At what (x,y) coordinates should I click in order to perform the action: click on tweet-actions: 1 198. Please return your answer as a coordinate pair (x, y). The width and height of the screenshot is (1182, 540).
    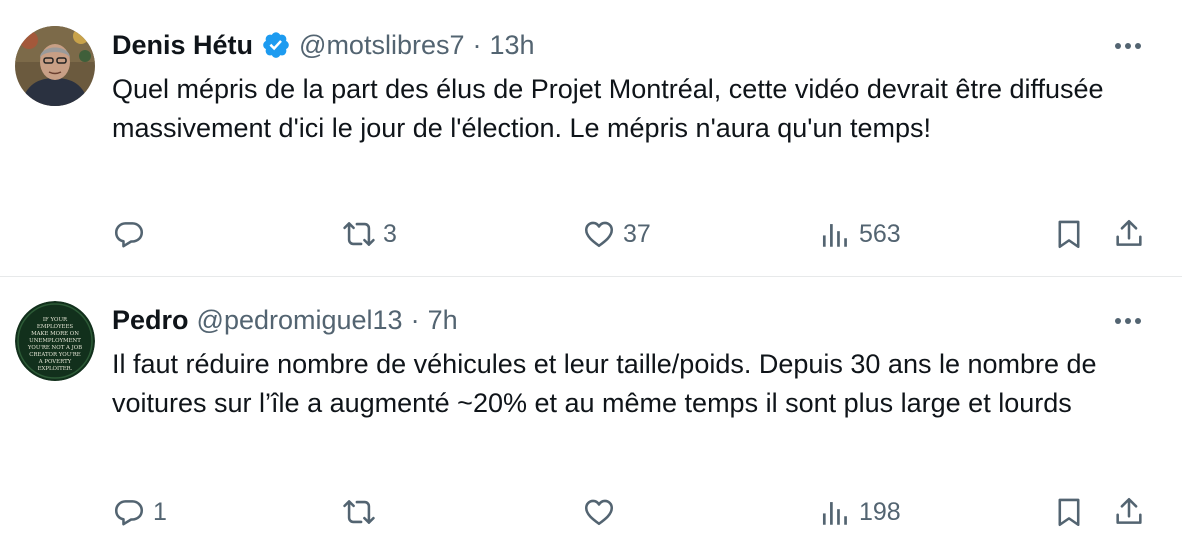
    Looking at the image, I should click on (628, 512).